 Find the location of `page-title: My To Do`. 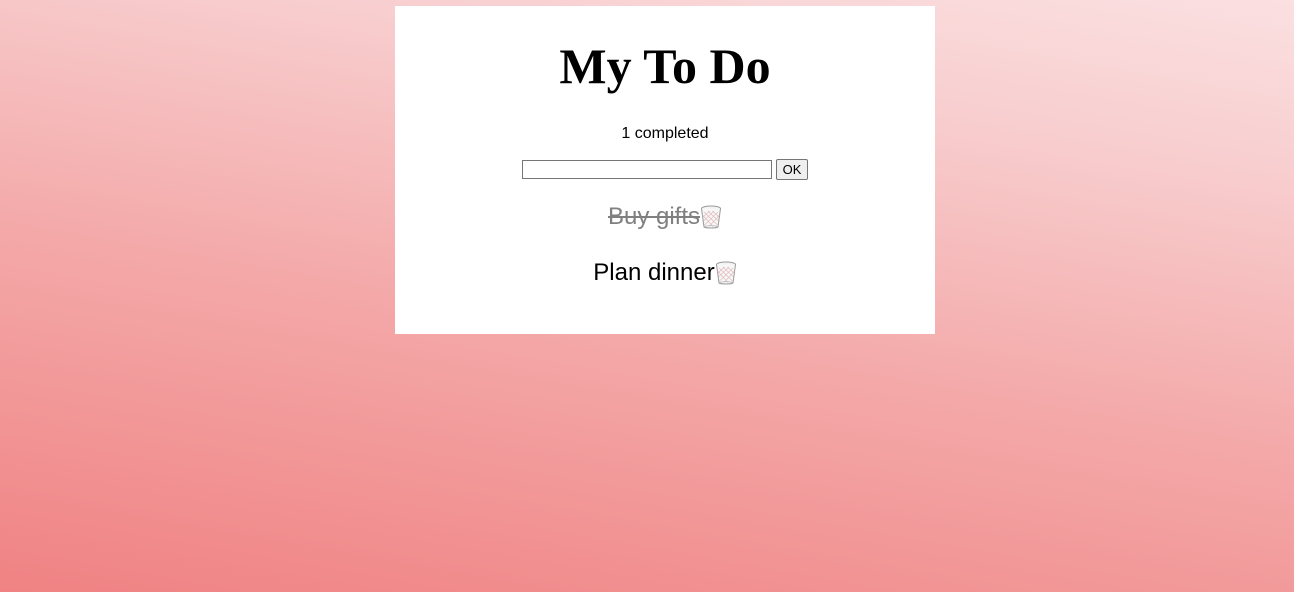

page-title: My To Do is located at coordinates (665, 66).